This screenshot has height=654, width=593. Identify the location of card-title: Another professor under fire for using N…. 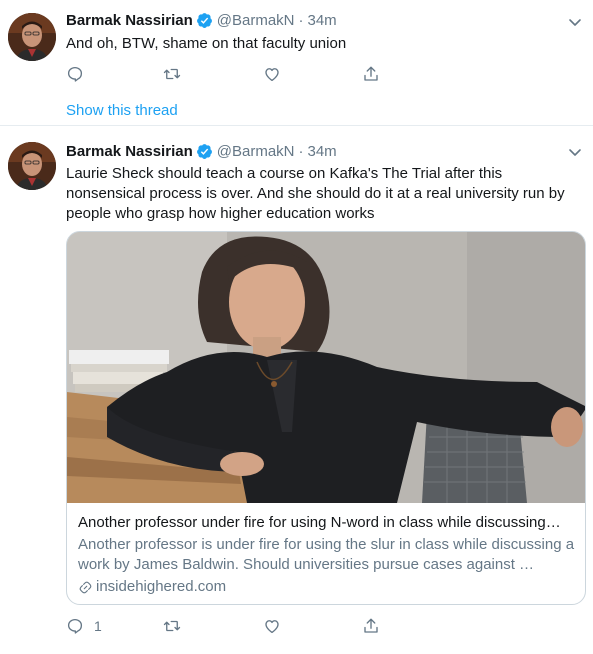
(328, 523).